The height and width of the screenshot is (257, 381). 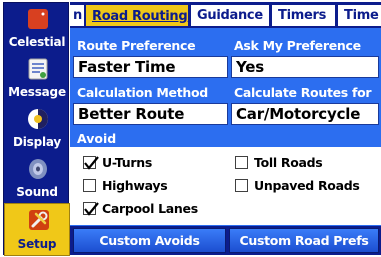 What do you see at coordinates (37, 192) in the screenshot?
I see `sidebar-item-label: Sound` at bounding box center [37, 192].